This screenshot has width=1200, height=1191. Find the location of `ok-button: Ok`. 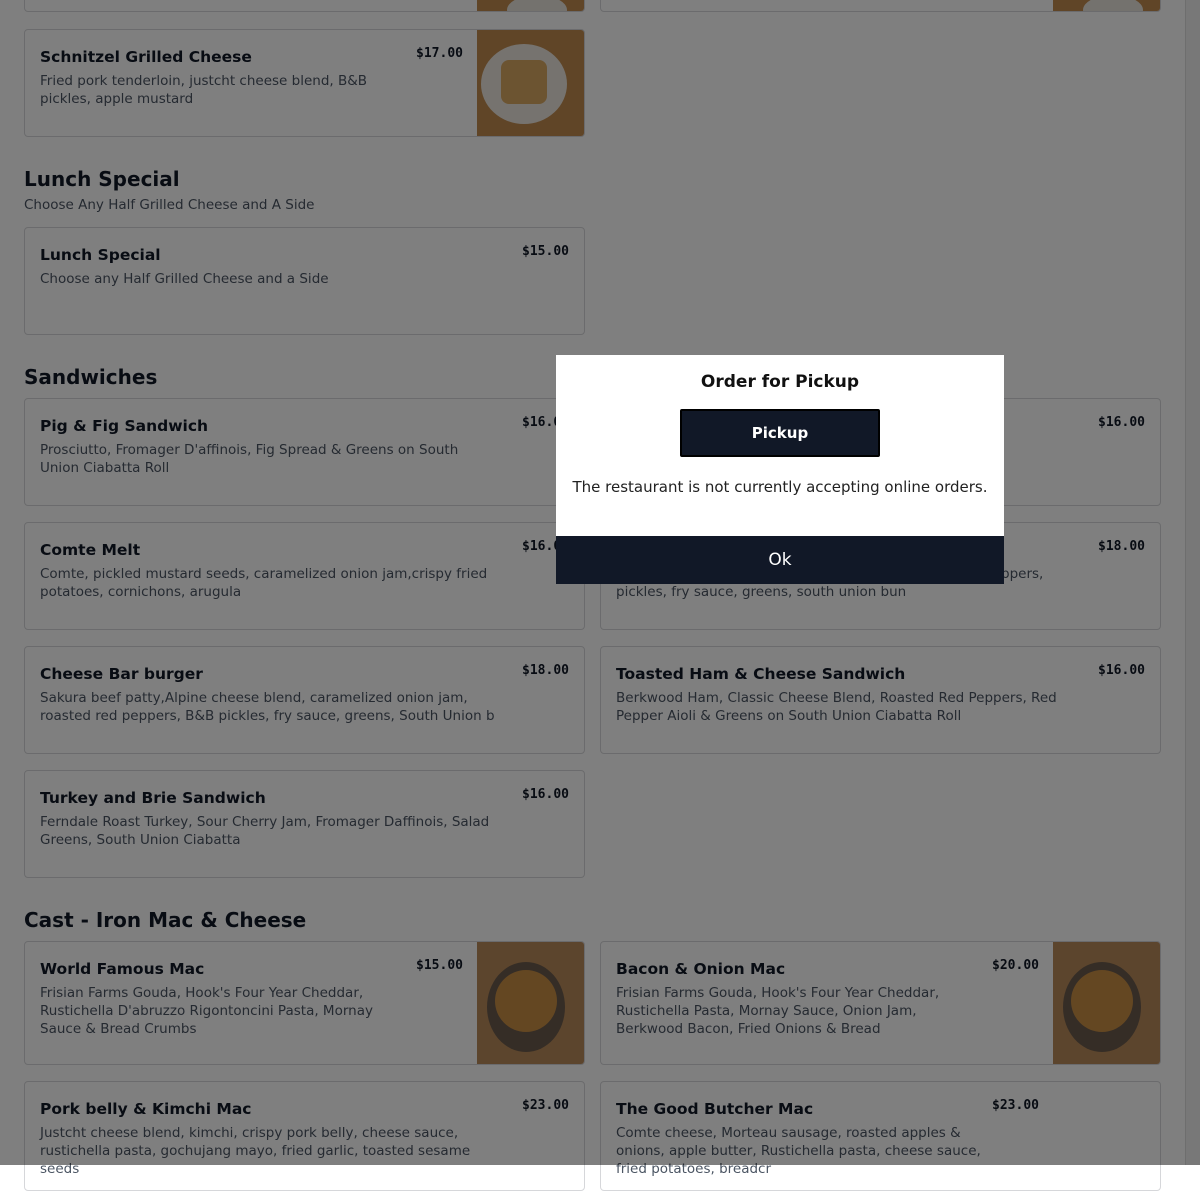

ok-button: Ok is located at coordinates (780, 560).